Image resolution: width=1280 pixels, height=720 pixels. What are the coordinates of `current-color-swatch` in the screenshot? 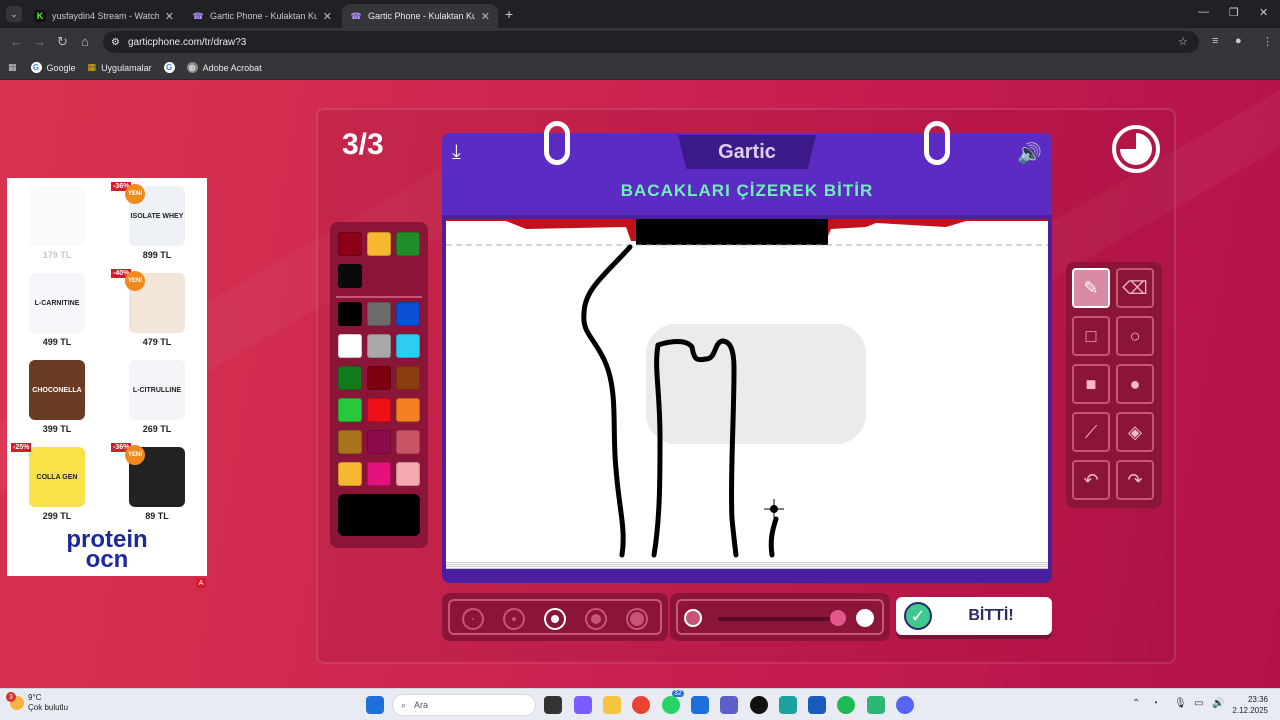 It's located at (379, 515).